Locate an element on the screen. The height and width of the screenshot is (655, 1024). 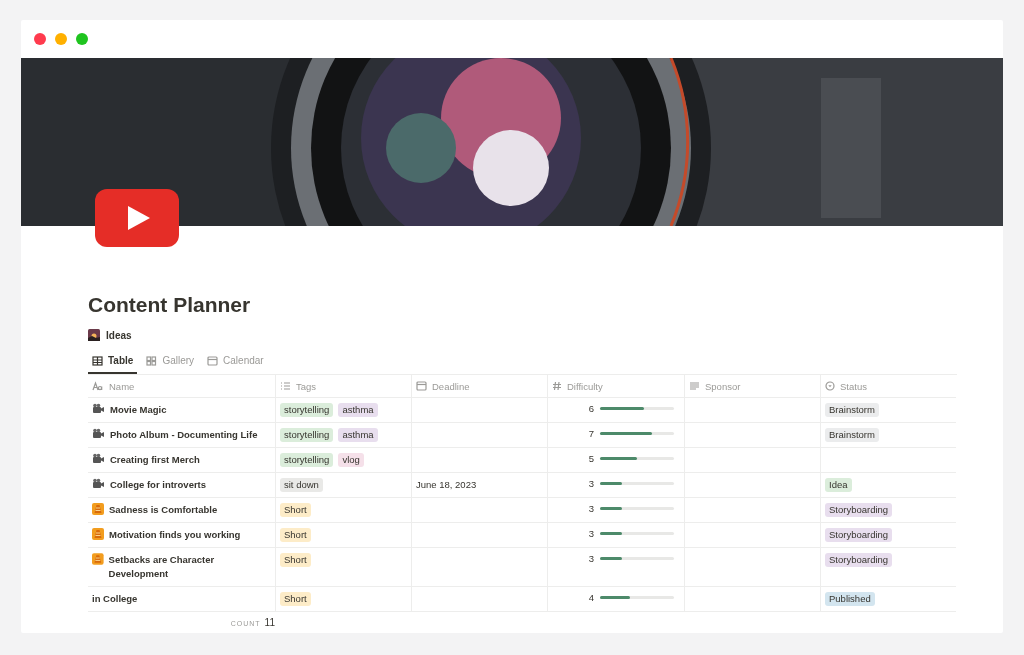
status-icon is located at coordinates (830, 386).